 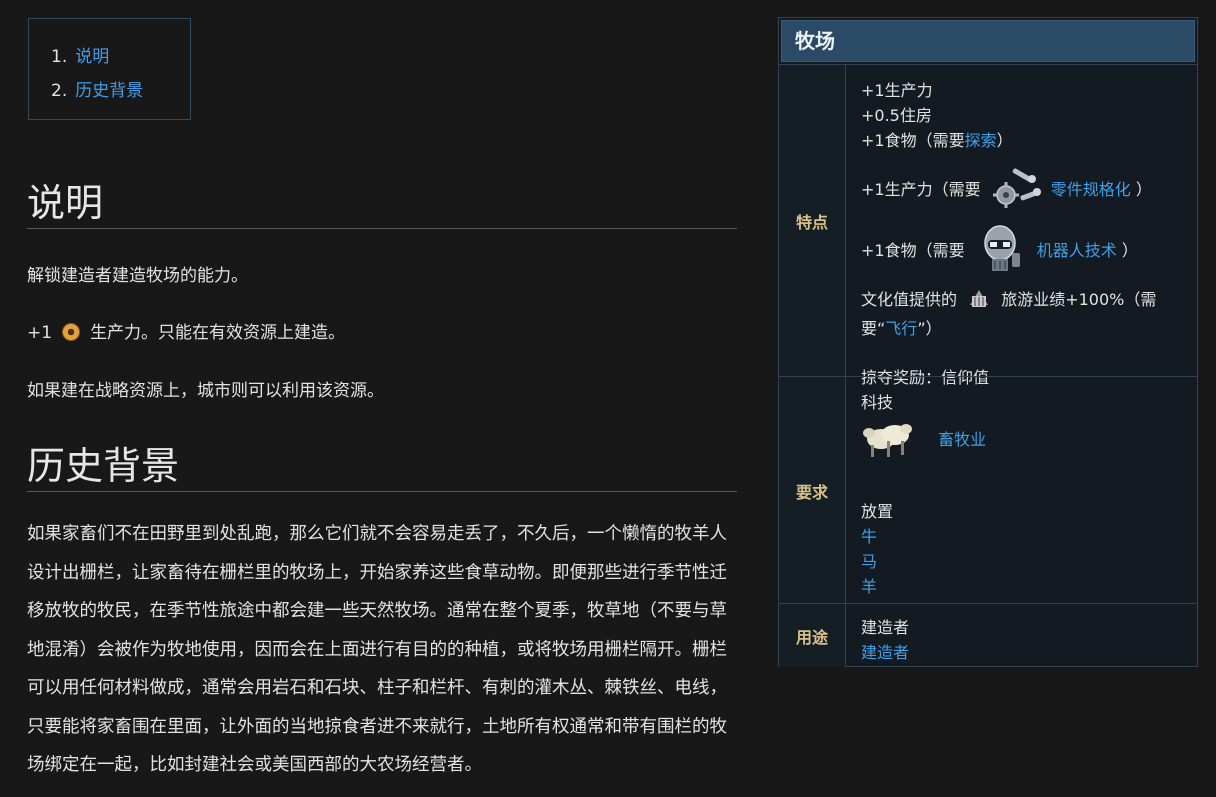 What do you see at coordinates (923, 438) in the screenshot?
I see `requirements-tech: 畜牧业` at bounding box center [923, 438].